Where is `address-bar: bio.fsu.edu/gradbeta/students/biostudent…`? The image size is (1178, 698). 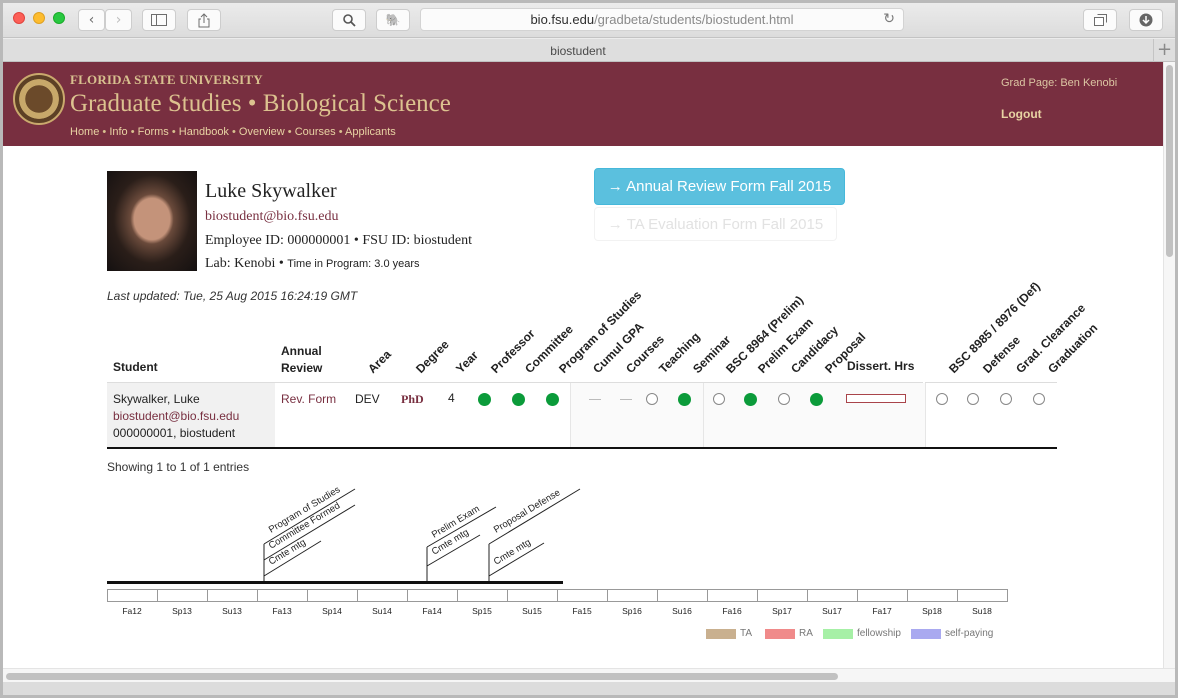 address-bar: bio.fsu.edu/gradbeta/students/biostudent… is located at coordinates (662, 19).